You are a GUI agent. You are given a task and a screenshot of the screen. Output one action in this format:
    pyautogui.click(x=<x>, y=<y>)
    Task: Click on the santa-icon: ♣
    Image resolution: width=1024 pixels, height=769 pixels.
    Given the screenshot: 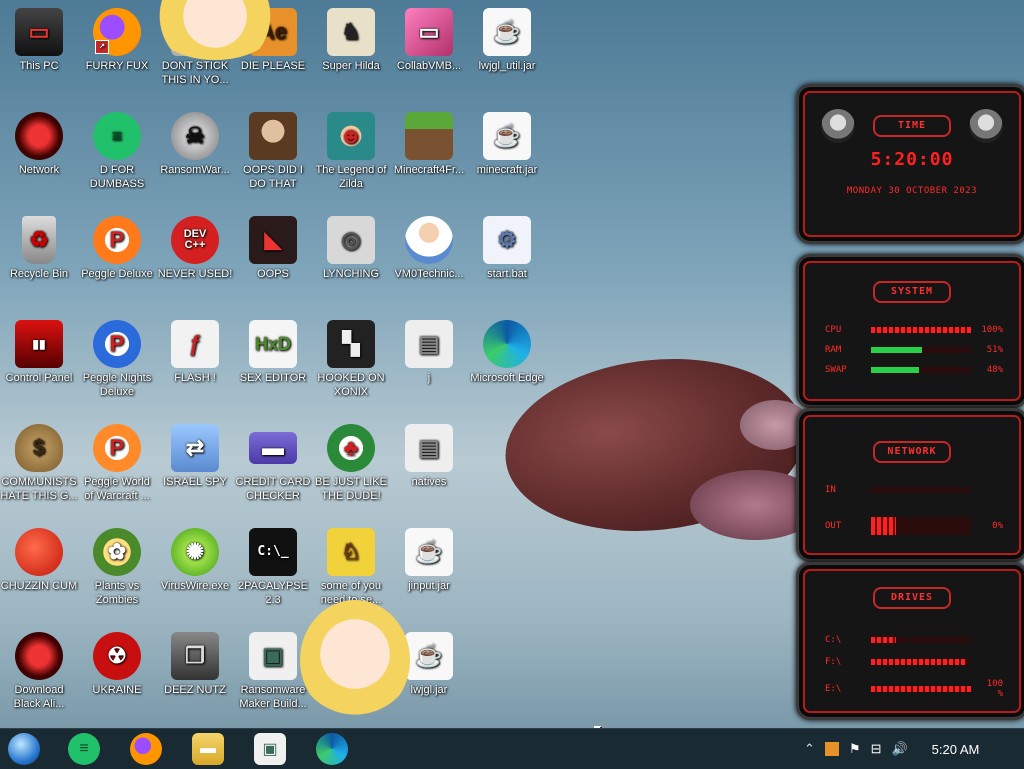 What is the action you would take?
    pyautogui.click(x=351, y=448)
    